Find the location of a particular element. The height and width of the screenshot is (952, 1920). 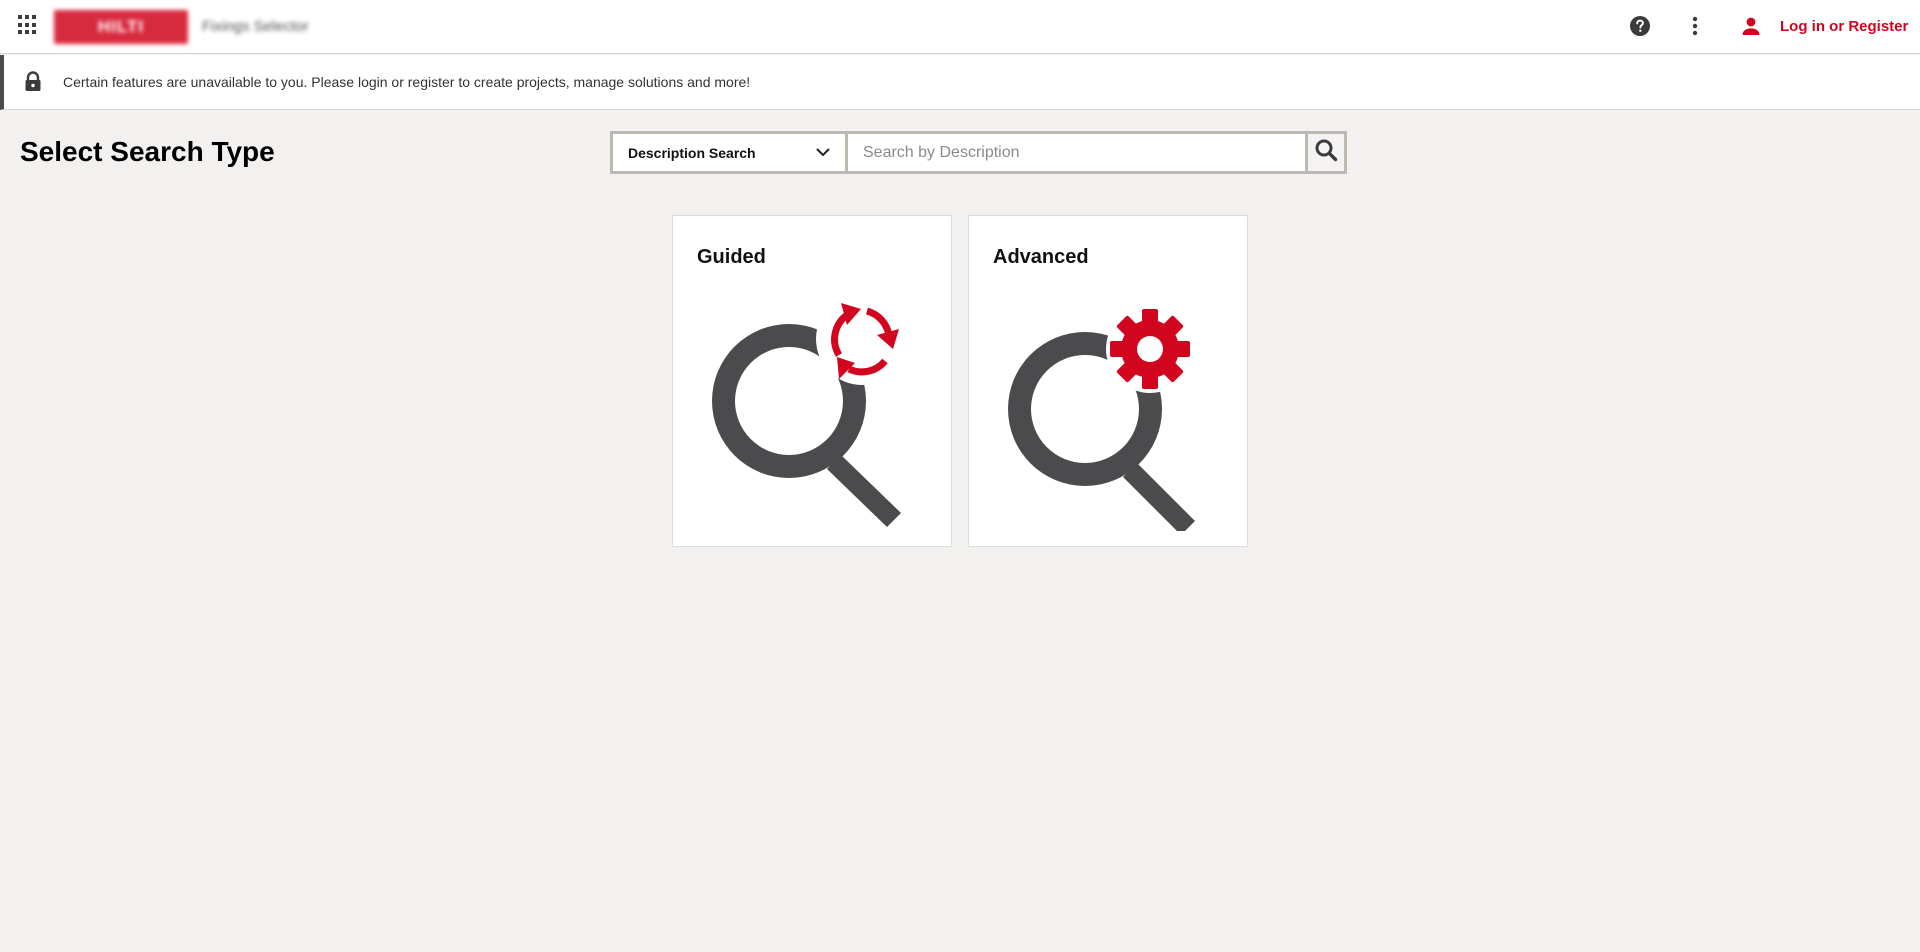

search-bar: Description Search is located at coordinates (978, 152).